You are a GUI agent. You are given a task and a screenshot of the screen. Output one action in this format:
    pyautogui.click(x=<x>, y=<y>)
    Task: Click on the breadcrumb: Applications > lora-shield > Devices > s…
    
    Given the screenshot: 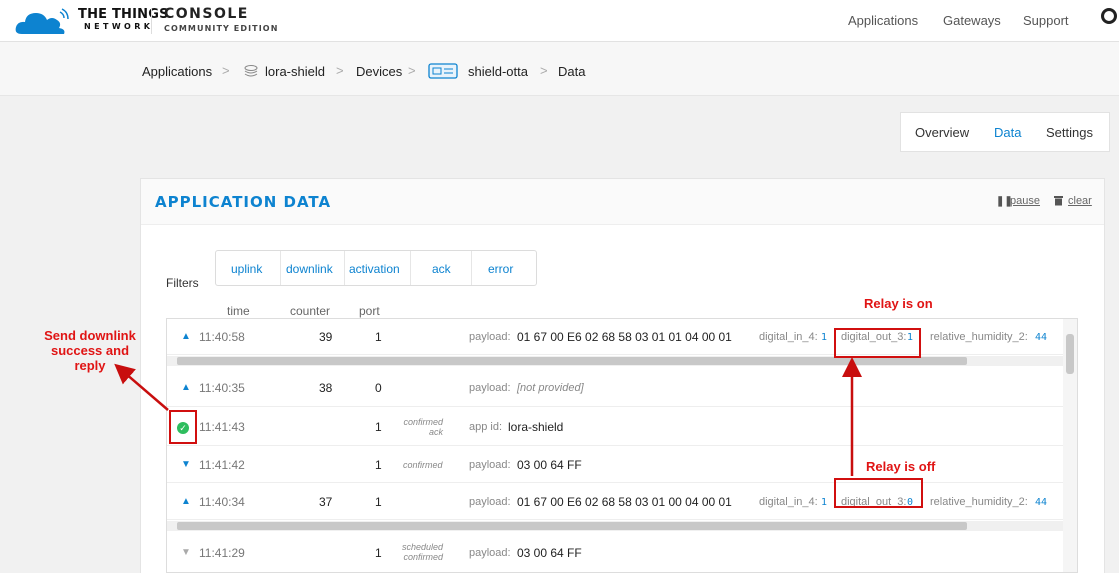 What is the action you would take?
    pyautogui.click(x=559, y=69)
    